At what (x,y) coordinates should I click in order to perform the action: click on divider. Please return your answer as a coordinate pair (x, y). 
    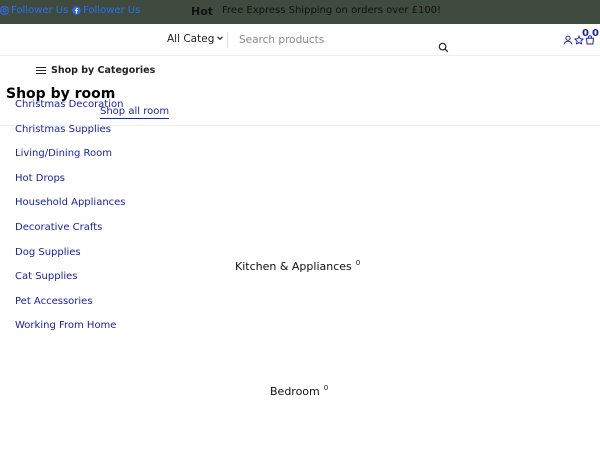
    Looking at the image, I should click on (227, 40).